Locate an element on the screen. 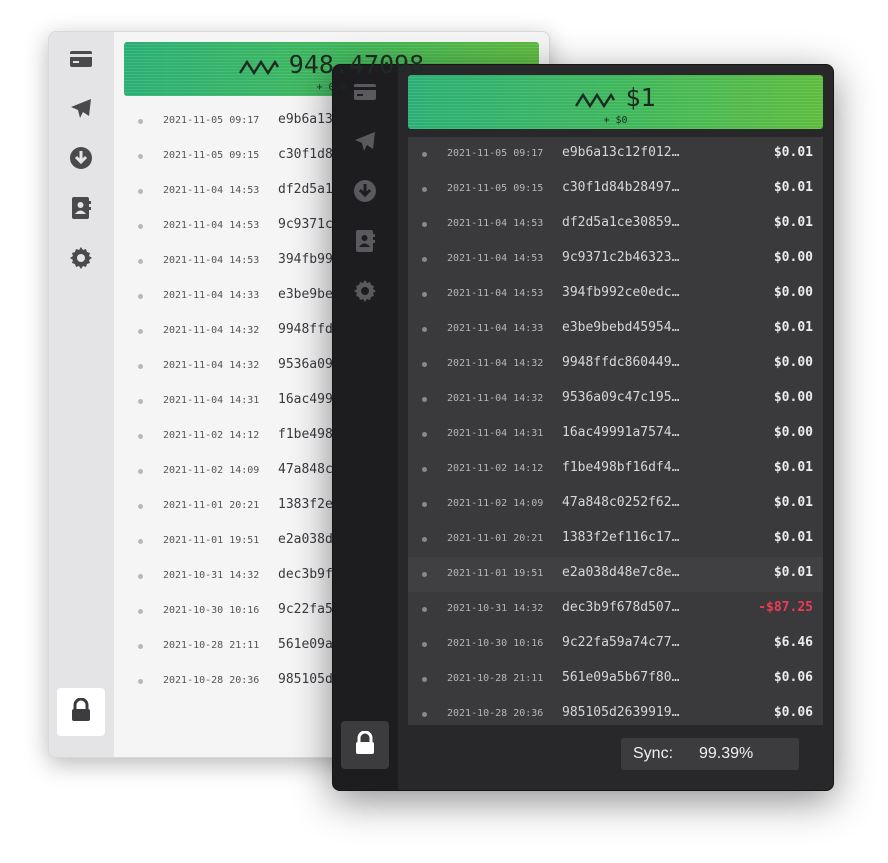 The width and height of the screenshot is (888, 863). transaction-row: 2021-11-01 20:21 1383f2ef116c17… $0.01 is located at coordinates (615, 539).